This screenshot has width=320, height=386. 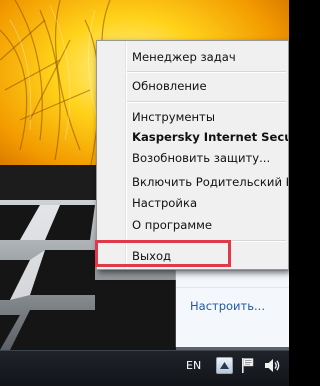 I want to click on show-hidden-icons-button, so click(x=224, y=365).